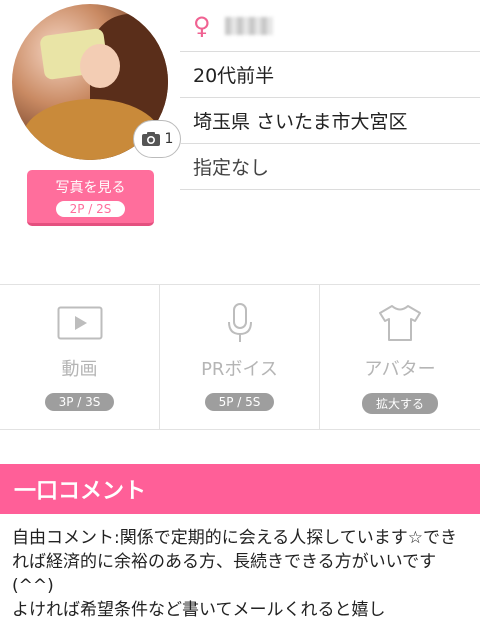  What do you see at coordinates (400, 323) in the screenshot?
I see `tshirt-icon` at bounding box center [400, 323].